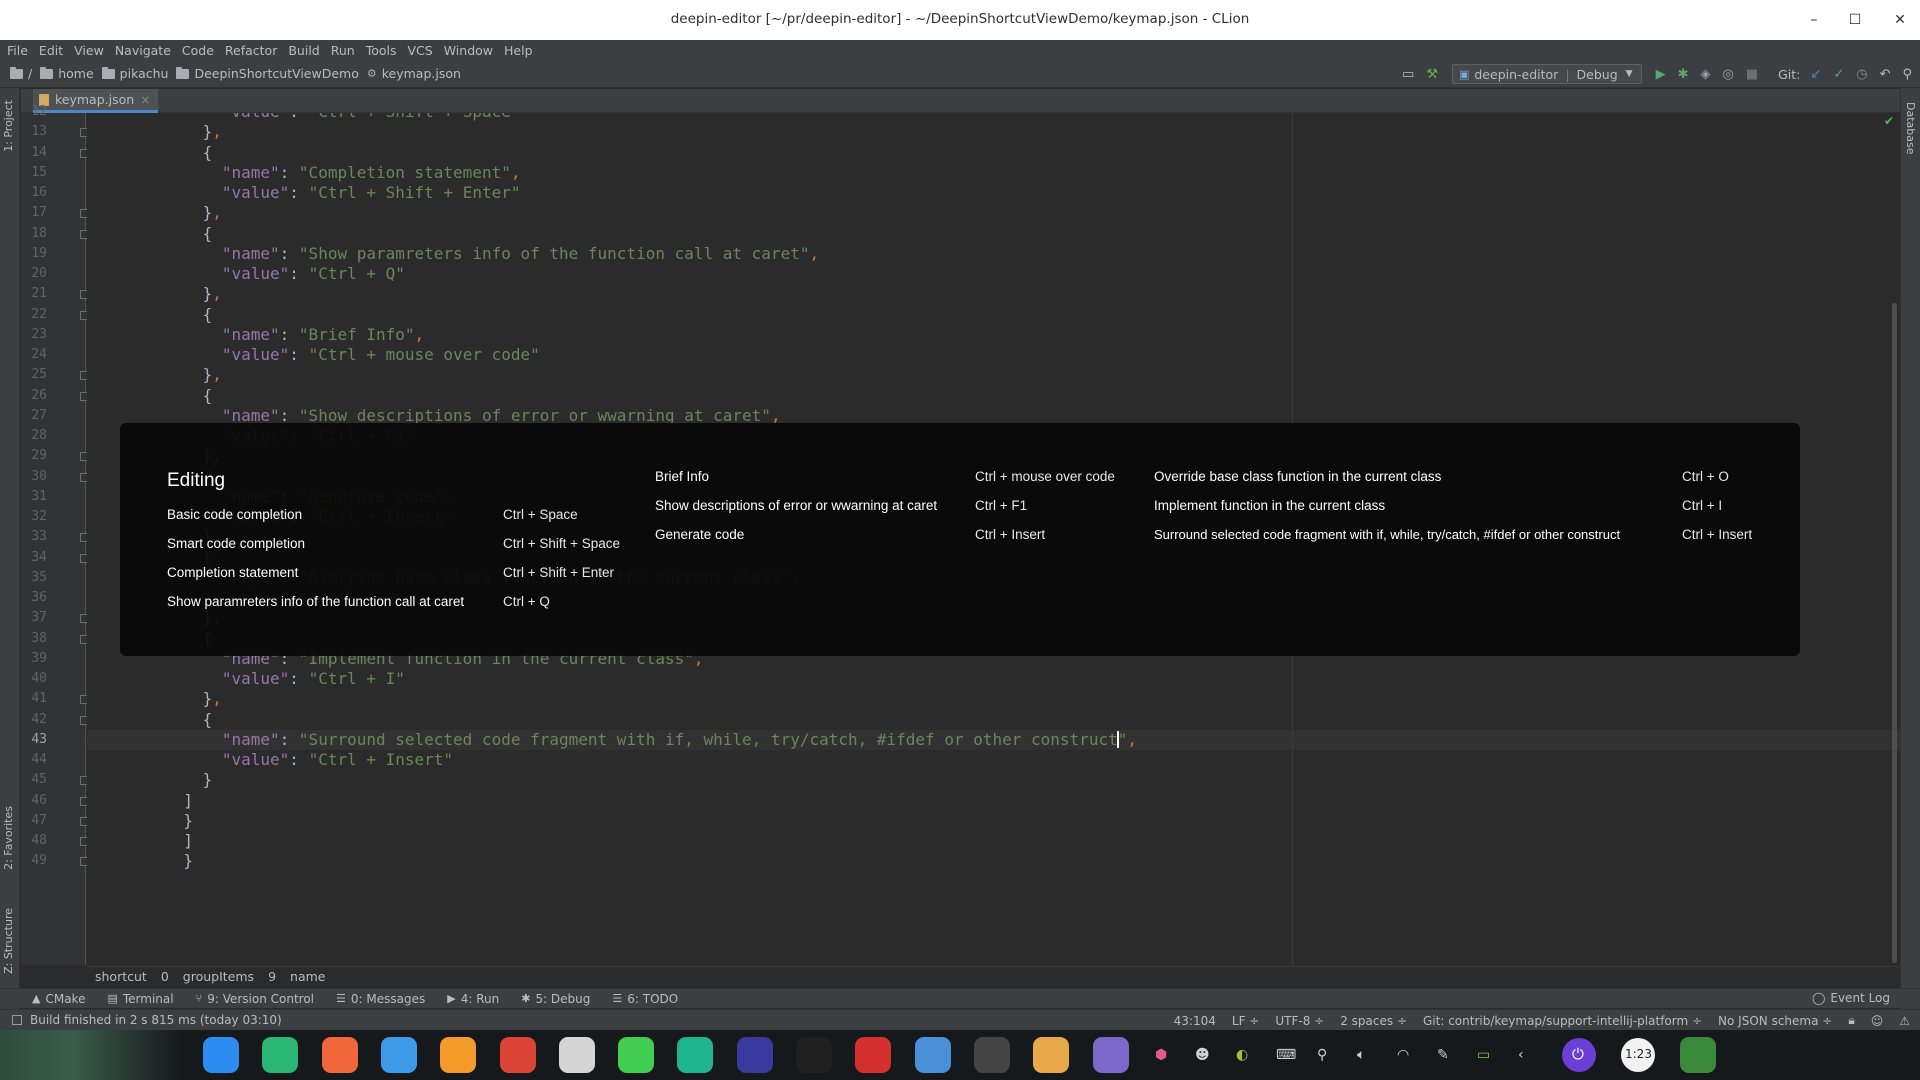 The width and height of the screenshot is (1920, 1080). Describe the element at coordinates (414, 73) in the screenshot. I see `crumb-file: ⚙ keymap.json` at that location.